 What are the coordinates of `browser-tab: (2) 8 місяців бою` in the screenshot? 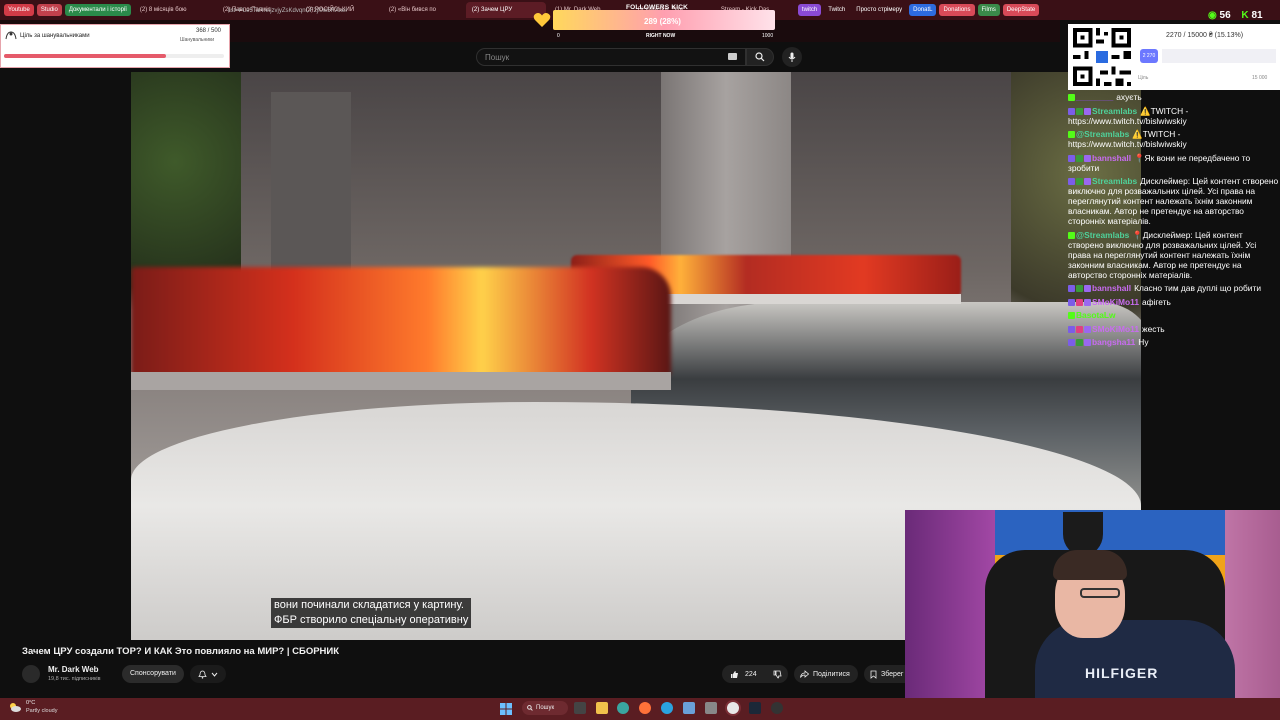 It's located at (174, 10).